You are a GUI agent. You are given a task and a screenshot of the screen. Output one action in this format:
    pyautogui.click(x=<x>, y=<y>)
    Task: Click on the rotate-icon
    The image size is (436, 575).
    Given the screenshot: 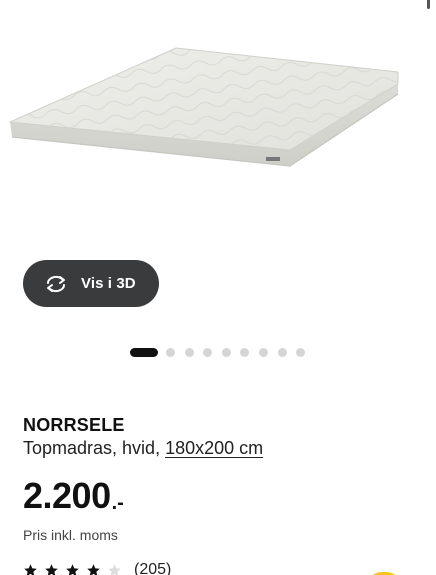 What is the action you would take?
    pyautogui.click(x=56, y=284)
    